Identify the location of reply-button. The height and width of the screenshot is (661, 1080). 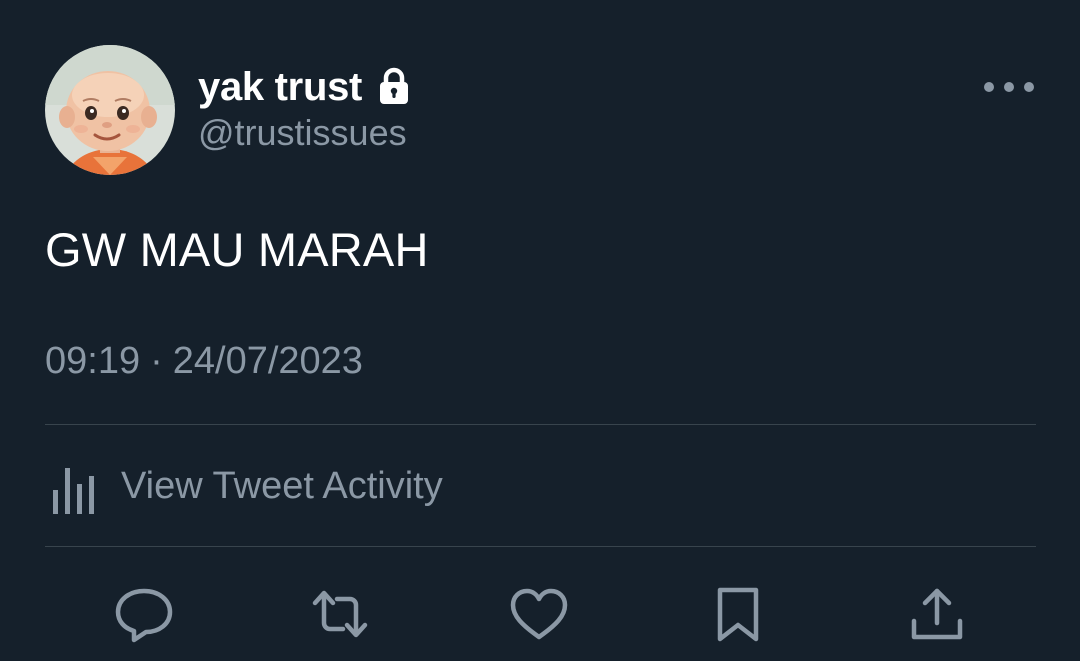
(144, 614).